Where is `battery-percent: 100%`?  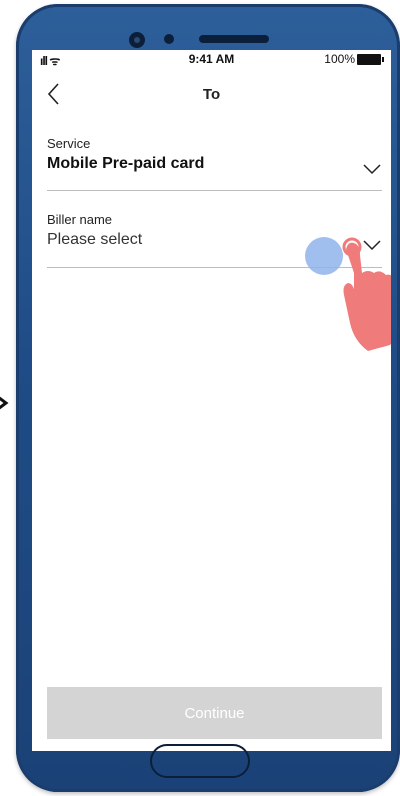
battery-percent: 100% is located at coordinates (339, 59).